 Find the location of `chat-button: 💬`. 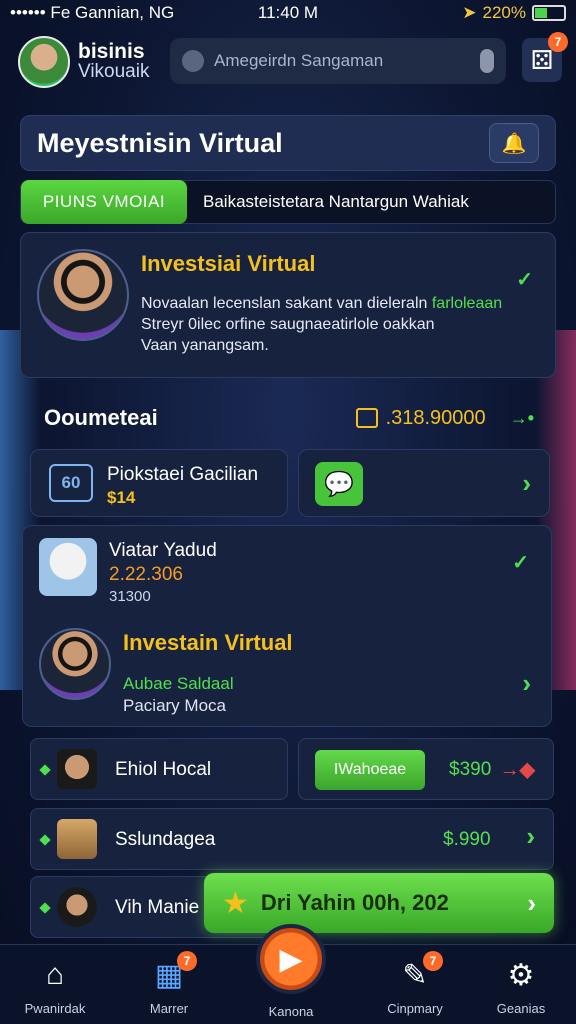

chat-button: 💬 is located at coordinates (339, 484).